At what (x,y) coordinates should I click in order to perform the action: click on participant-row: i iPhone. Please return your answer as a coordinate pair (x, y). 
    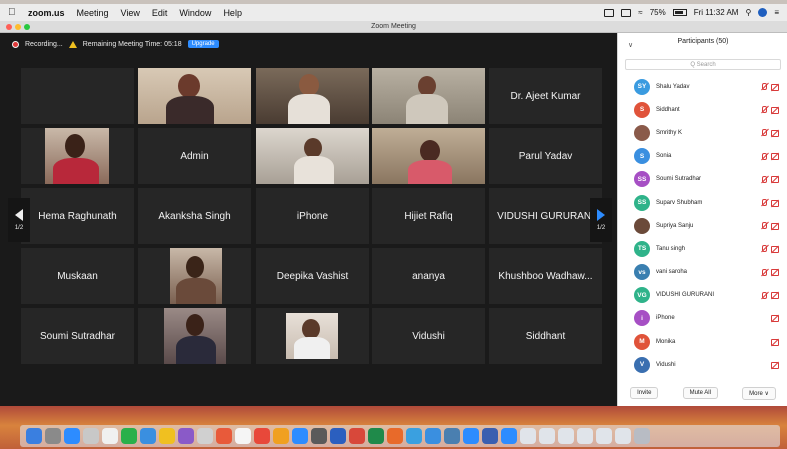
    Looking at the image, I should click on (702, 318).